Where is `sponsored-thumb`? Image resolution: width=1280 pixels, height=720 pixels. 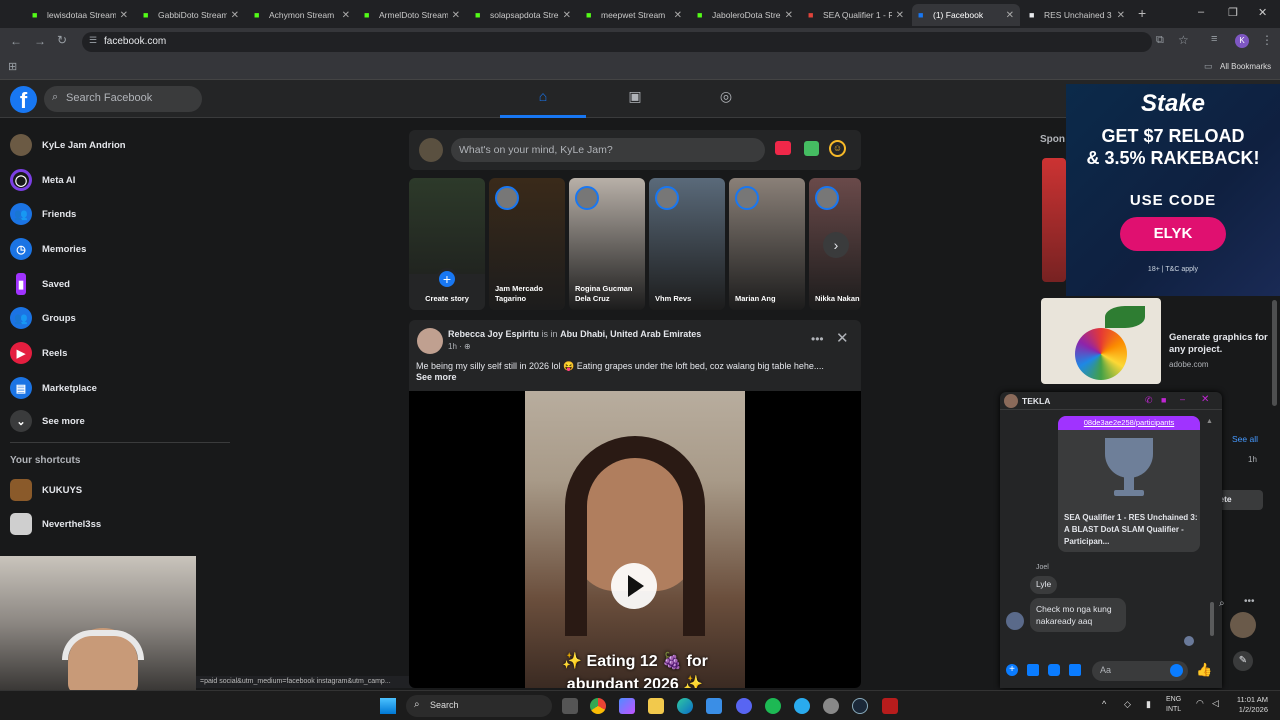
sponsored-thumb is located at coordinates (1054, 220).